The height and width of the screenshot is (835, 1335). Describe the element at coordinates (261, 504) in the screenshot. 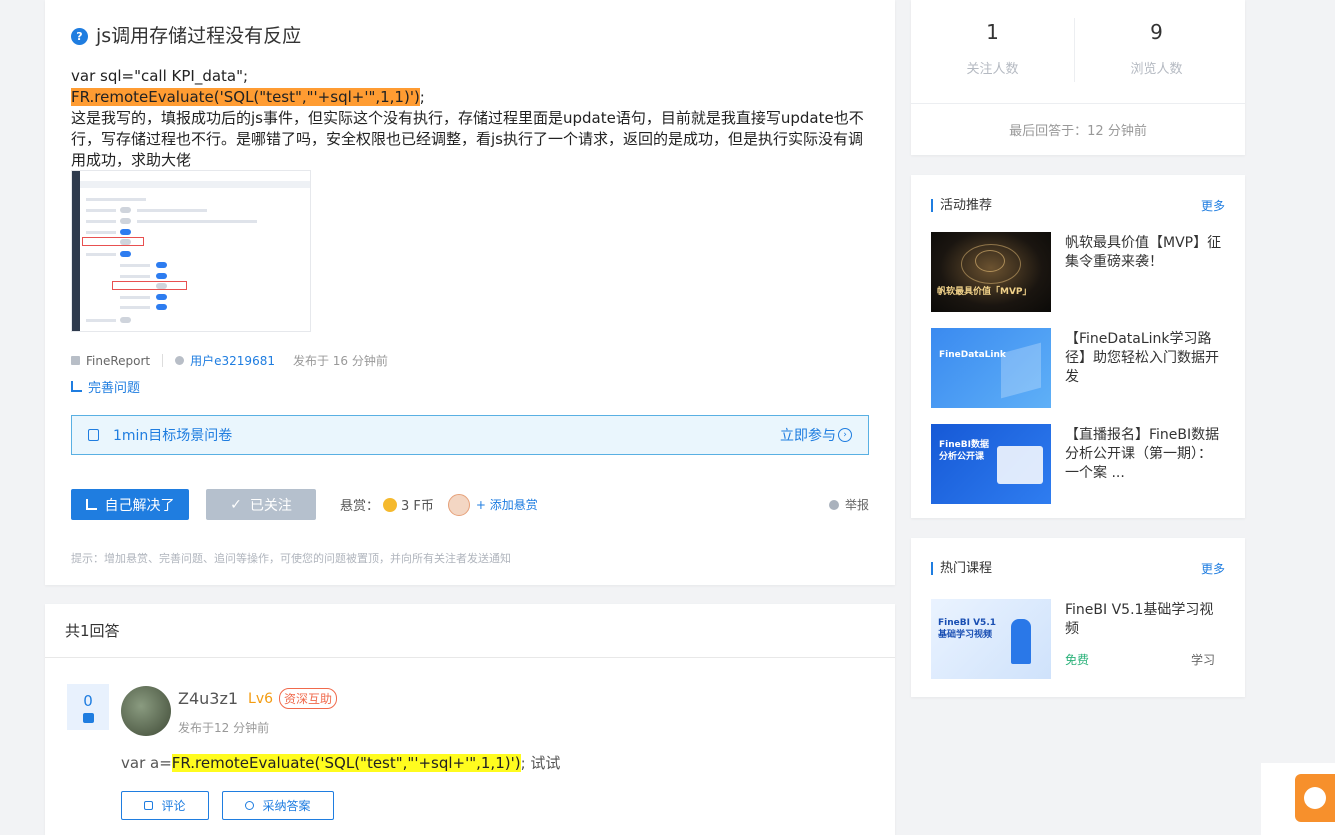

I see `followed-button: ✓ 已关注` at that location.